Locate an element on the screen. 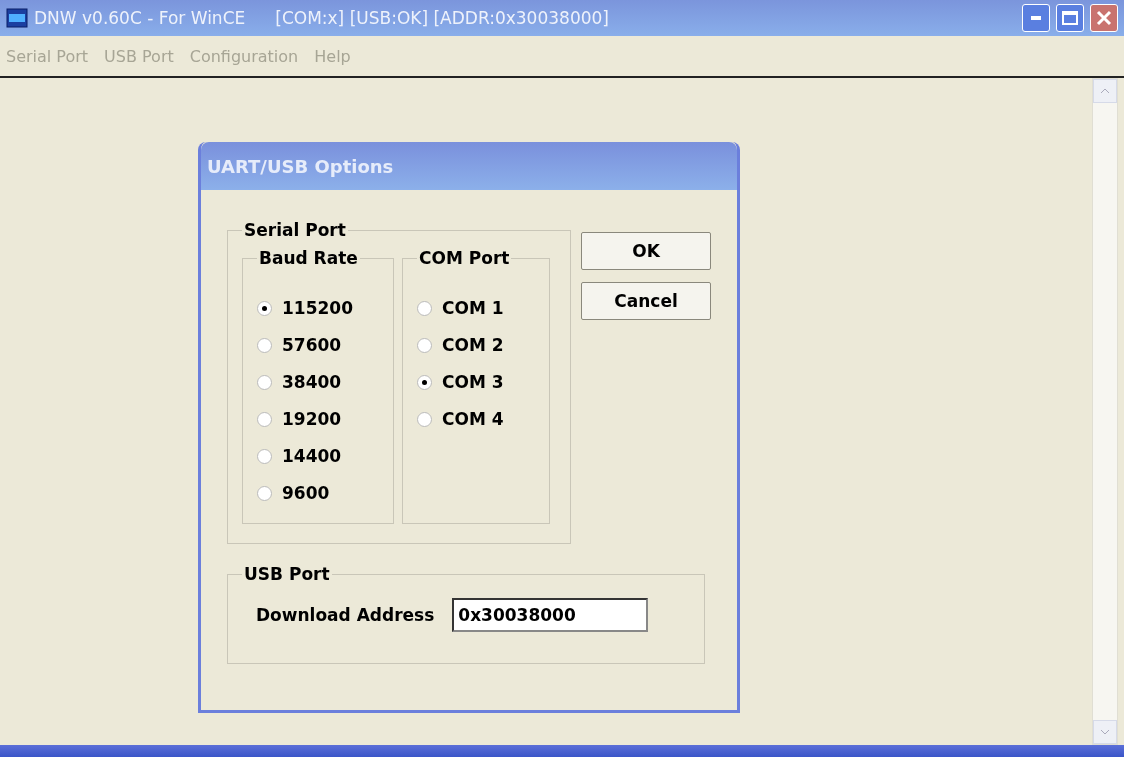  scroll-up-button is located at coordinates (1105, 91).